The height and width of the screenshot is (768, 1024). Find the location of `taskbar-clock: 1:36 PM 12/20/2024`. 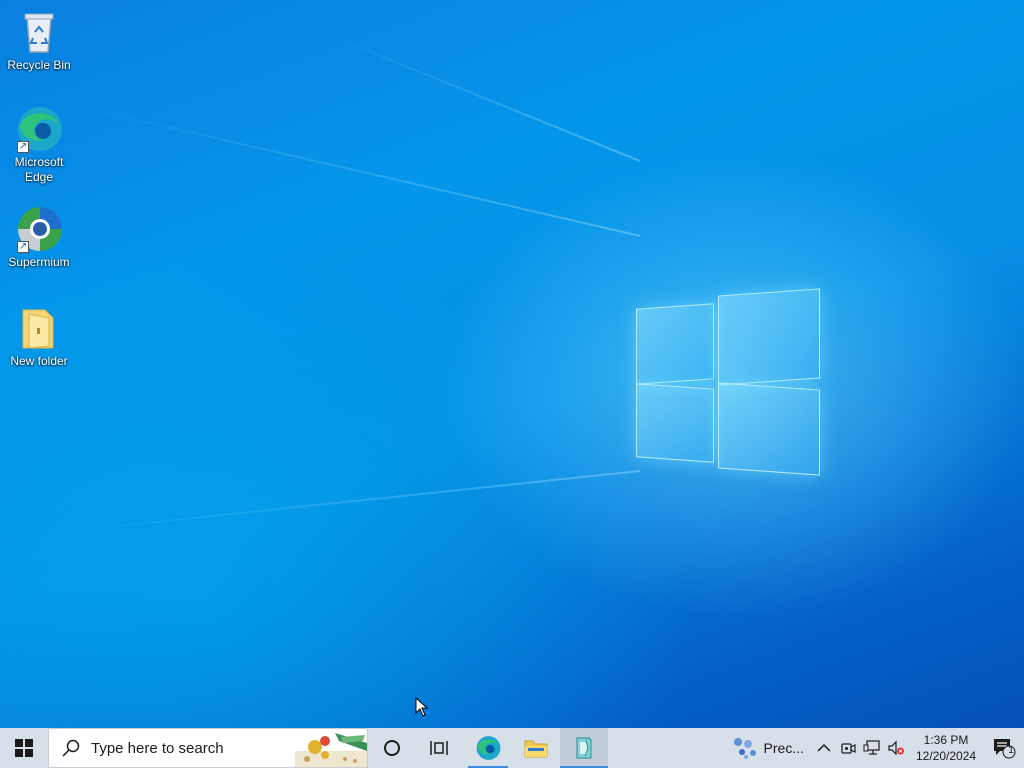

taskbar-clock: 1:36 PM 12/20/2024 is located at coordinates (946, 748).